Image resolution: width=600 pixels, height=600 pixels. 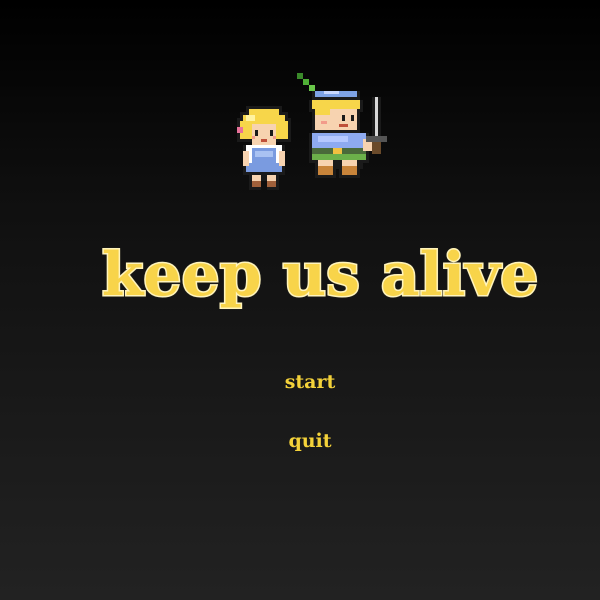 What do you see at coordinates (310, 441) in the screenshot?
I see `quit-button: quit` at bounding box center [310, 441].